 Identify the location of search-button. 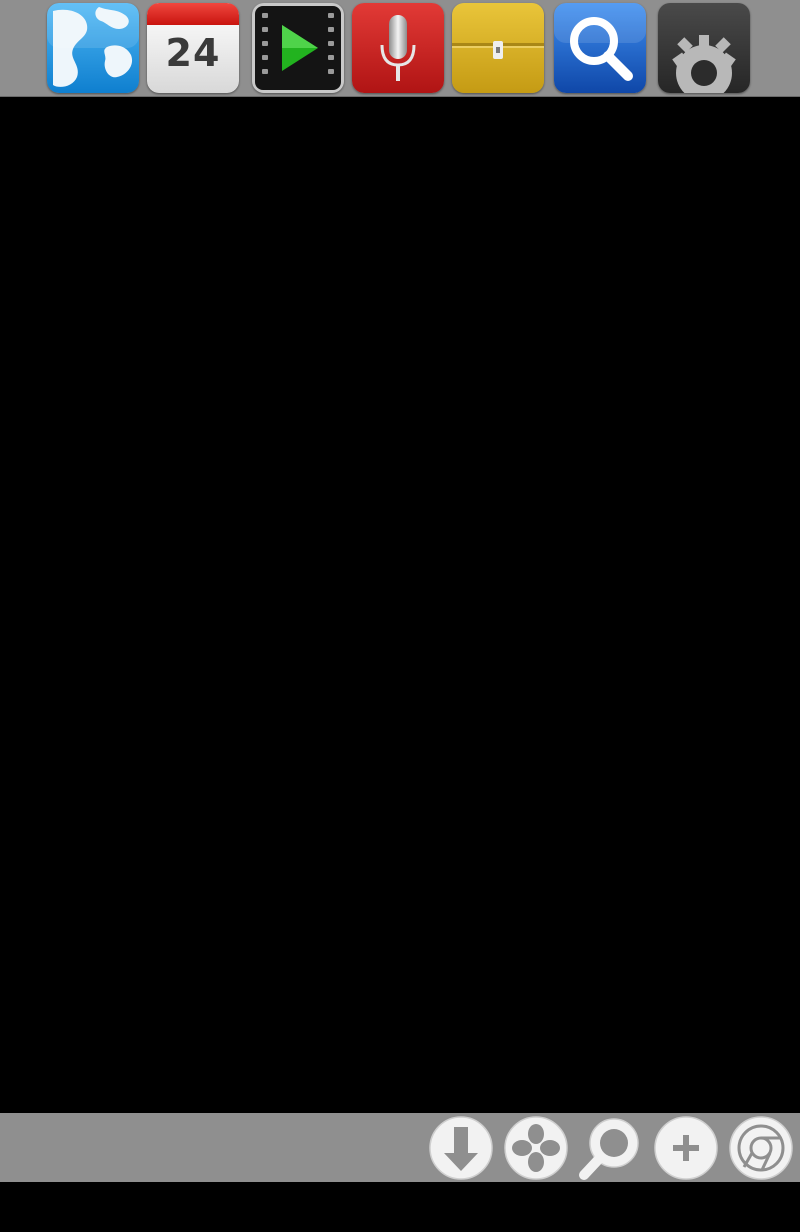
(611, 1148).